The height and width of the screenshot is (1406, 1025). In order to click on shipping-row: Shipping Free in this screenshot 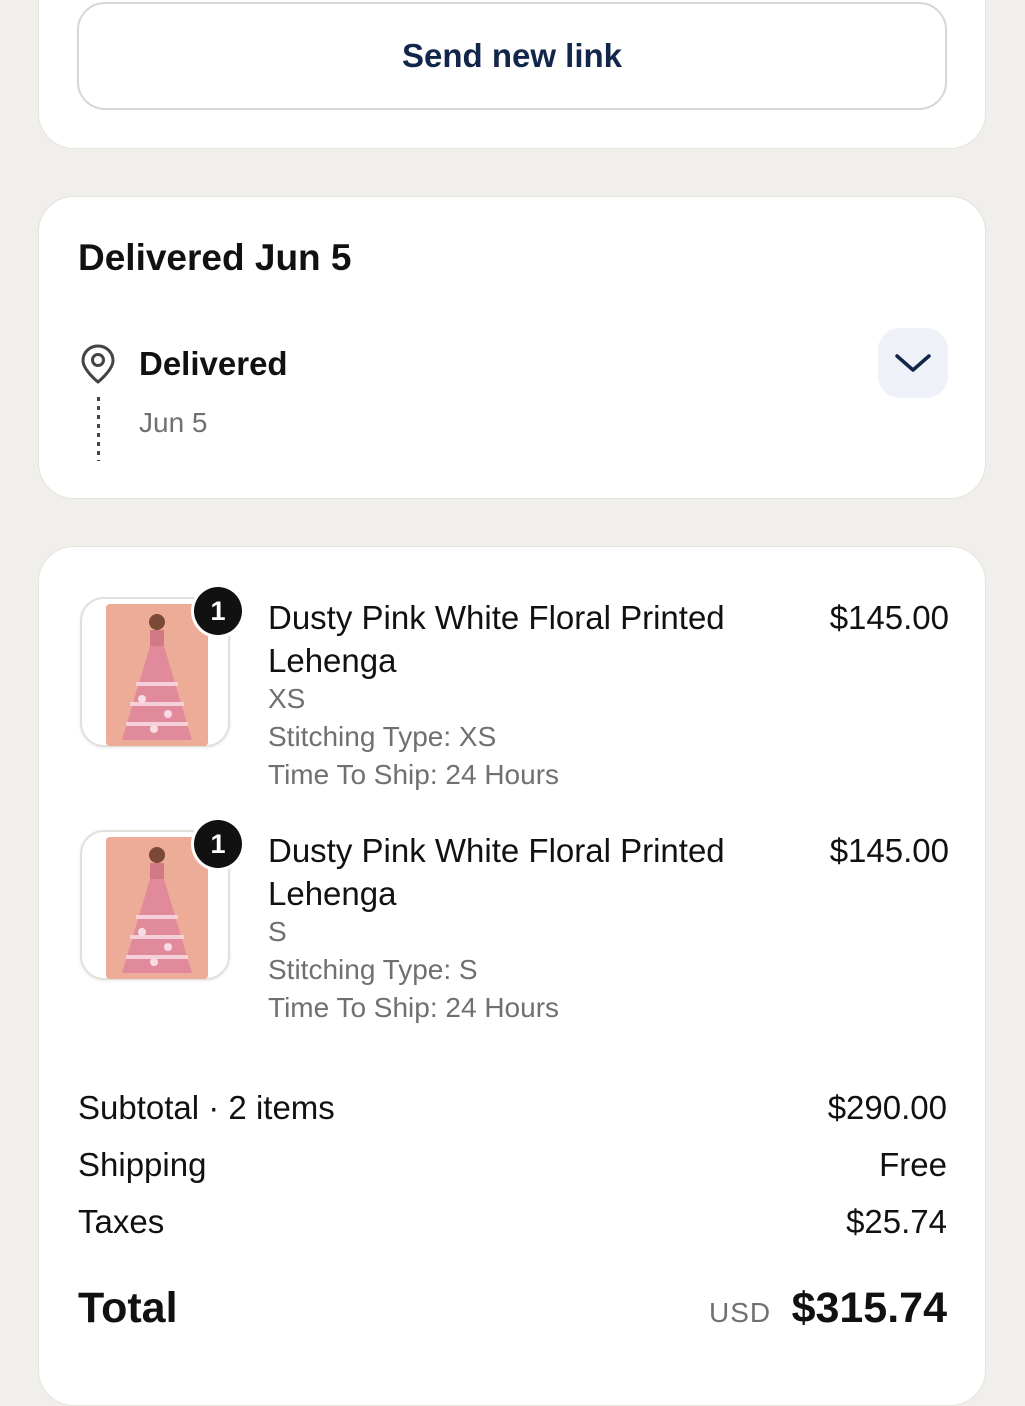, I will do `click(512, 1165)`.